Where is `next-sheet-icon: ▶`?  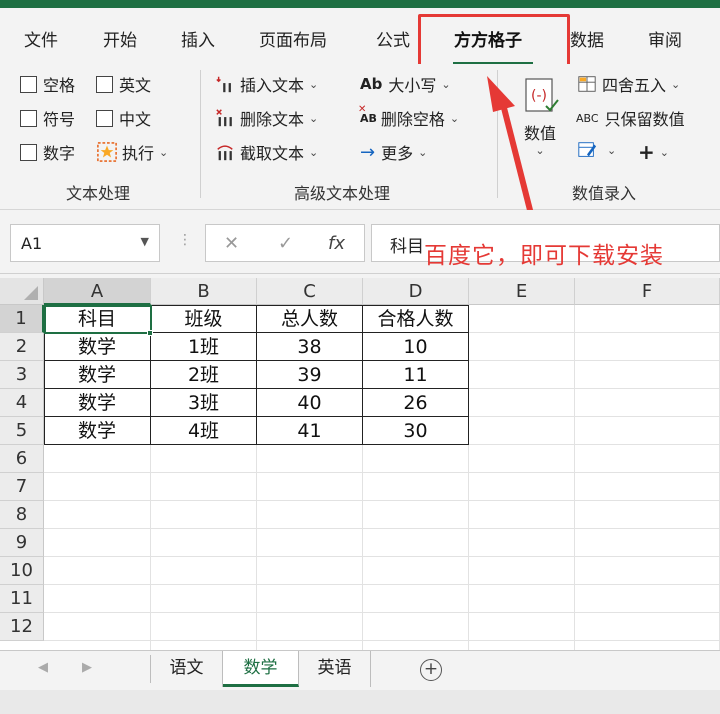
next-sheet-icon: ▶ is located at coordinates (87, 667).